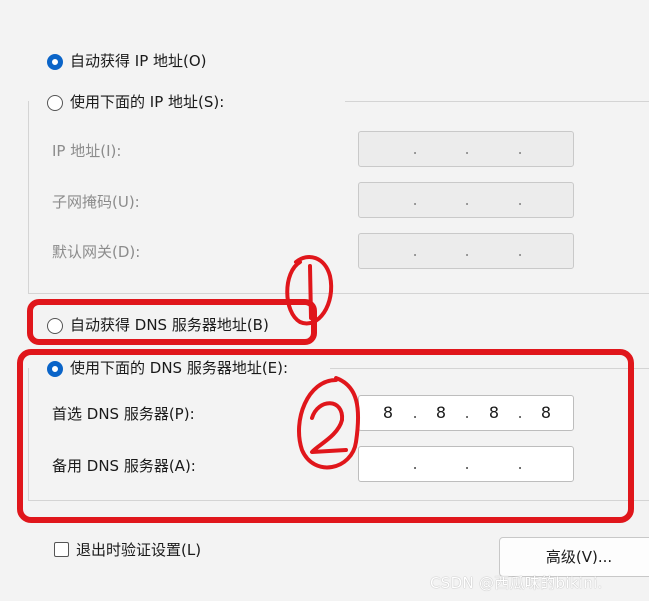  I want to click on annotation-digit-2-stroke, so click(329, 427).